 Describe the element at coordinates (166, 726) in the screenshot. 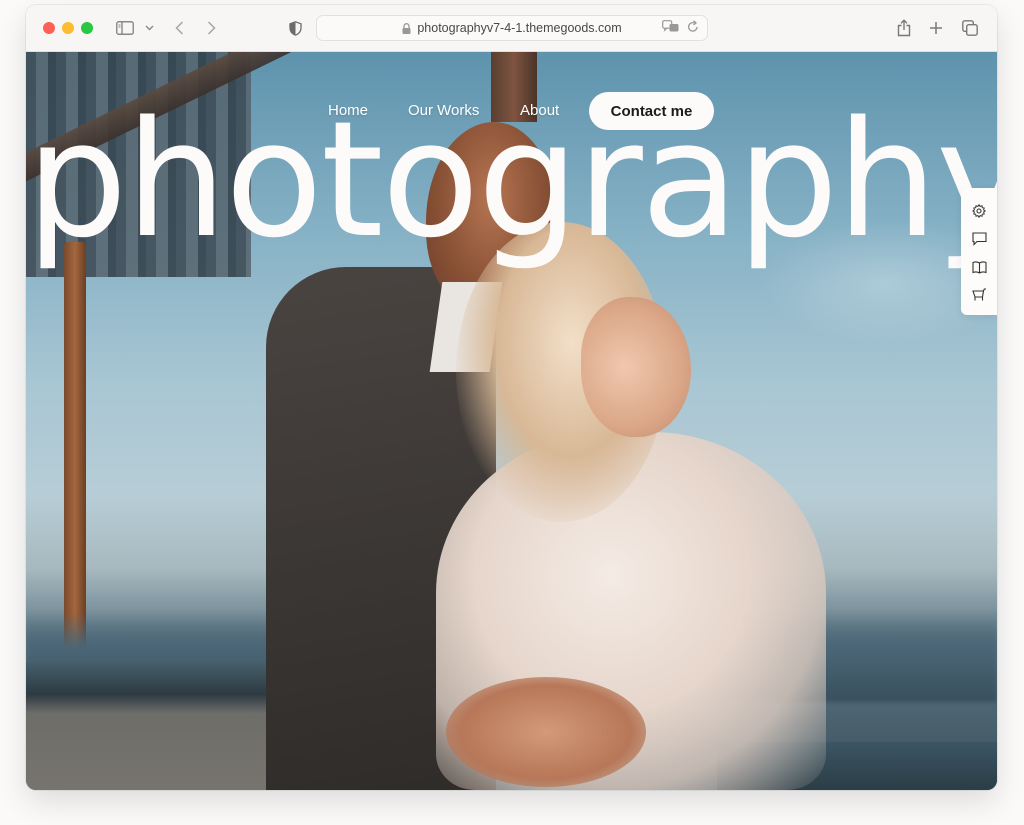

I see `ledge-graphic` at that location.